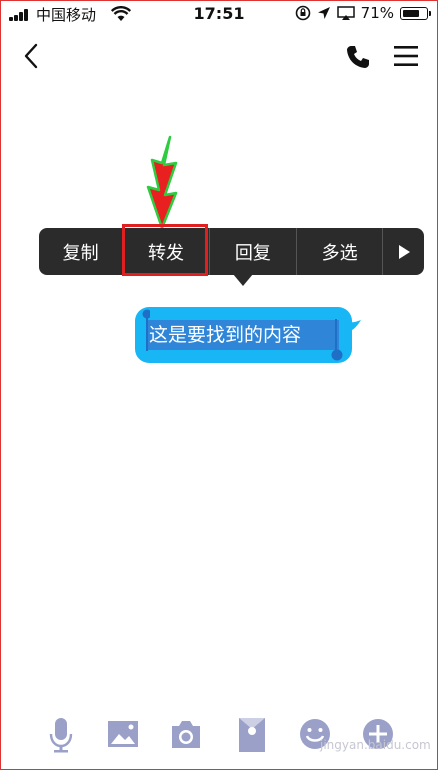 This screenshot has width=438, height=770. Describe the element at coordinates (243, 280) in the screenshot. I see `menu-pointer` at that location.